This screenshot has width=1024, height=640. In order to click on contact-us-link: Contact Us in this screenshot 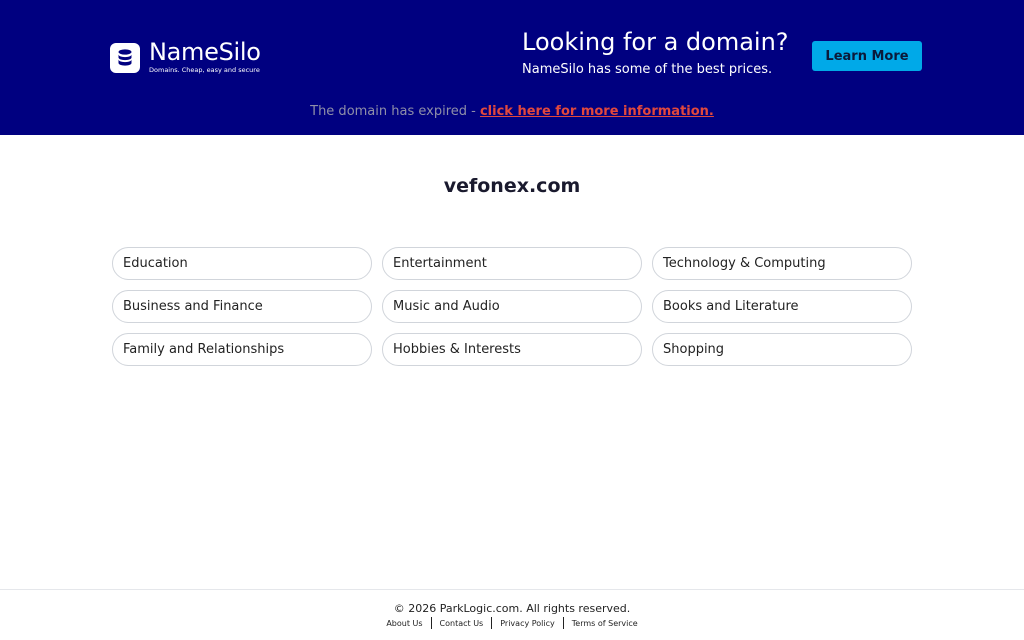, I will do `click(462, 623)`.